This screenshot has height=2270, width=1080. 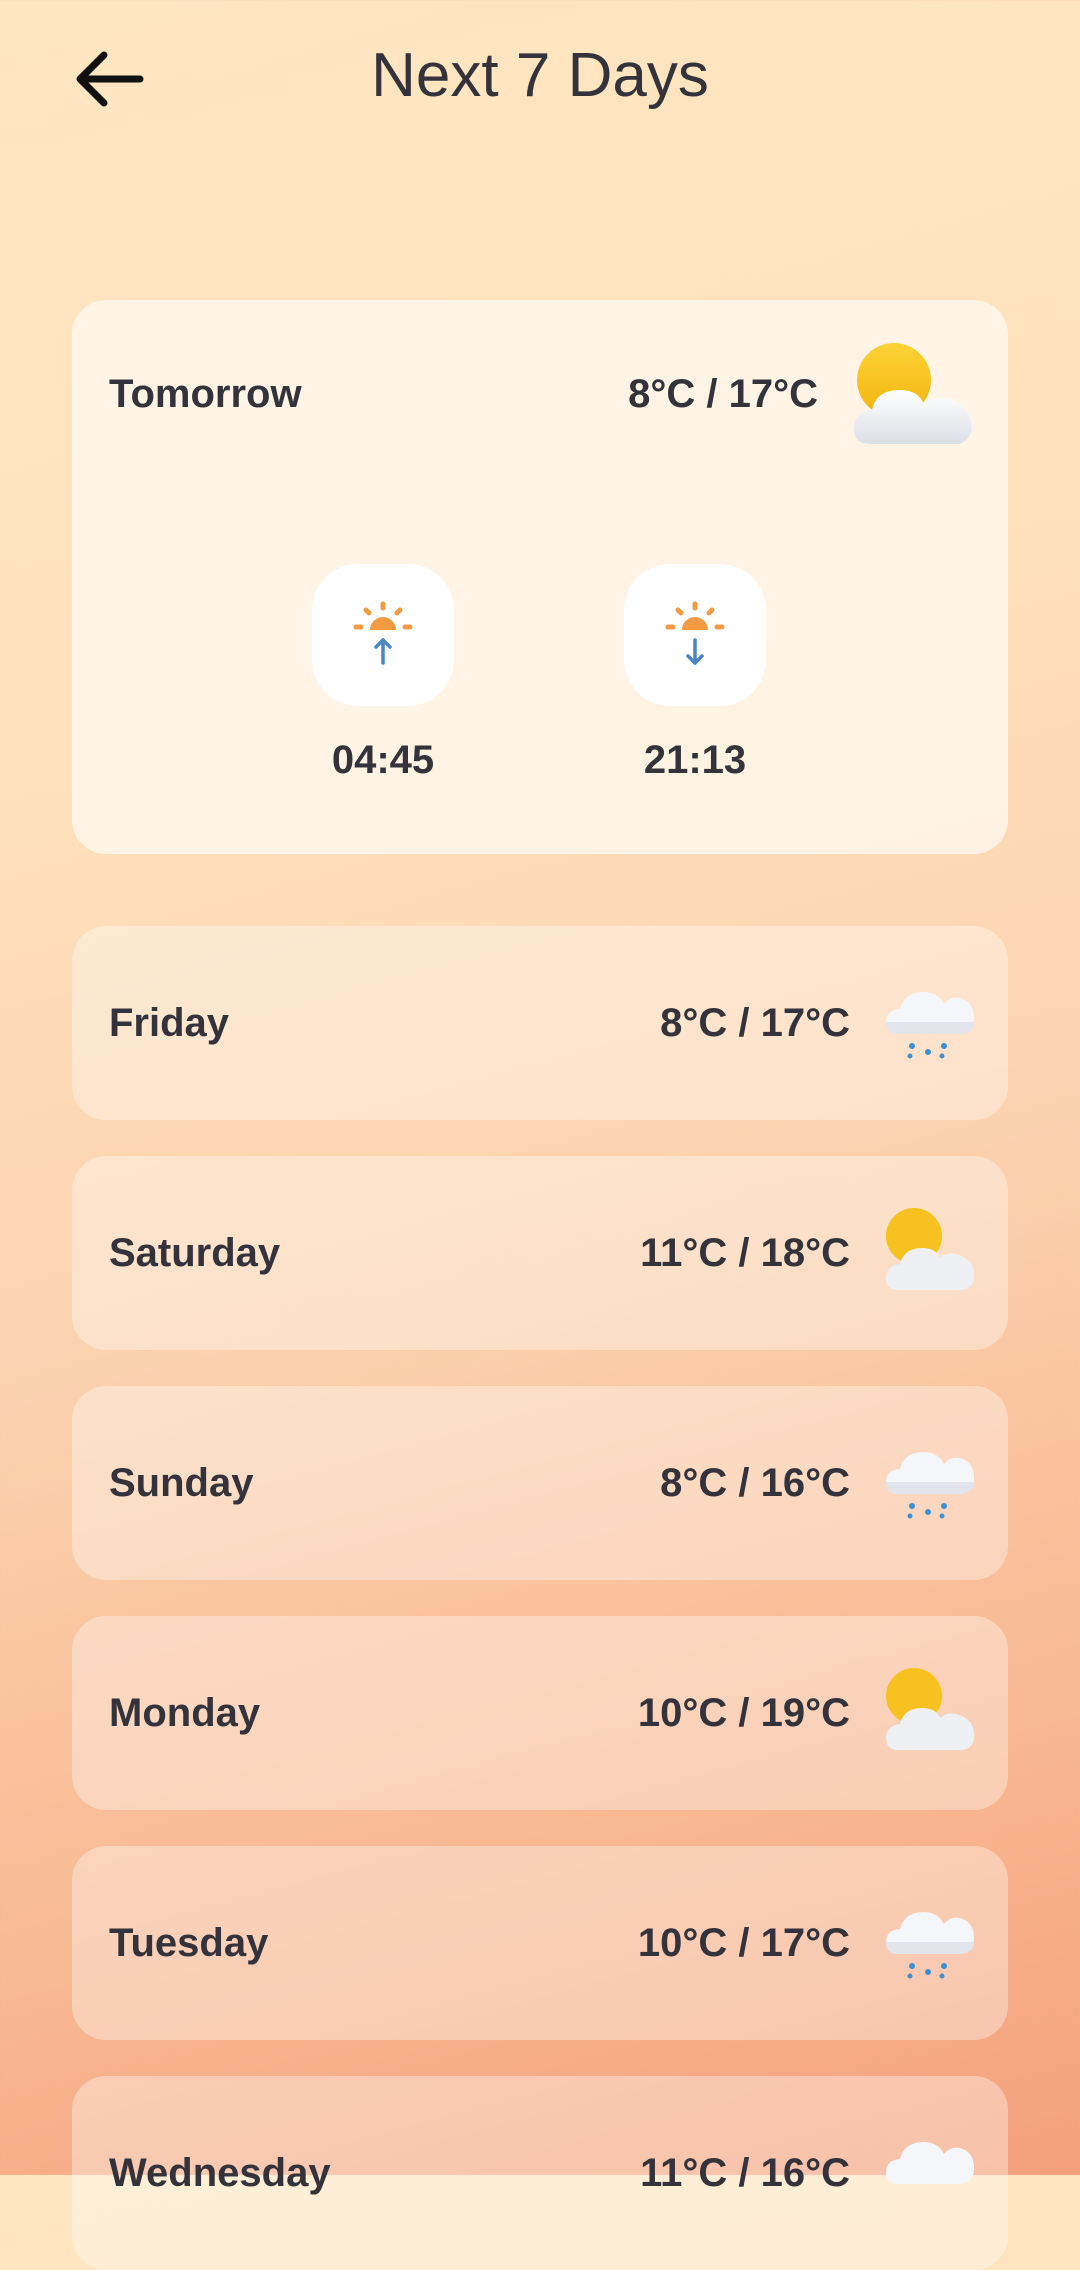 I want to click on day-label: Saturday, so click(x=195, y=1253).